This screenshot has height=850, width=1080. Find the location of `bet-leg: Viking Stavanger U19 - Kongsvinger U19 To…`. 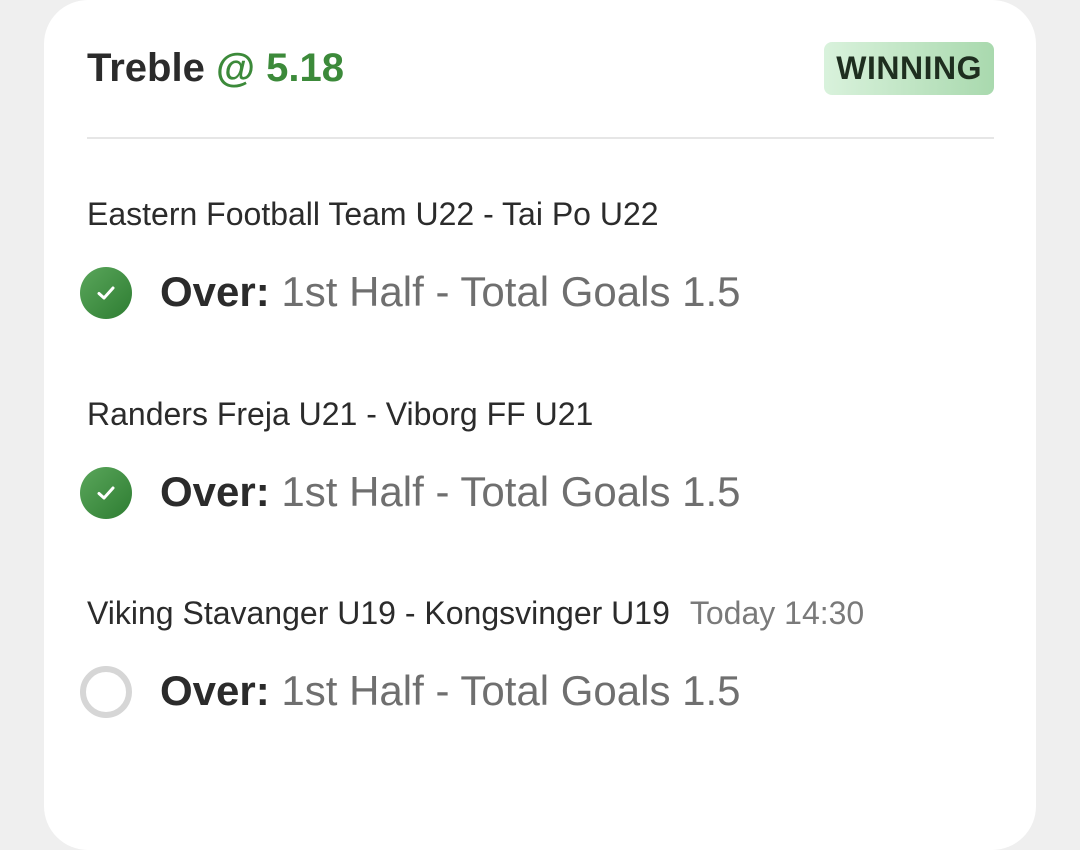

bet-leg: Viking Stavanger U19 - Kongsvinger U19 To… is located at coordinates (537, 665).